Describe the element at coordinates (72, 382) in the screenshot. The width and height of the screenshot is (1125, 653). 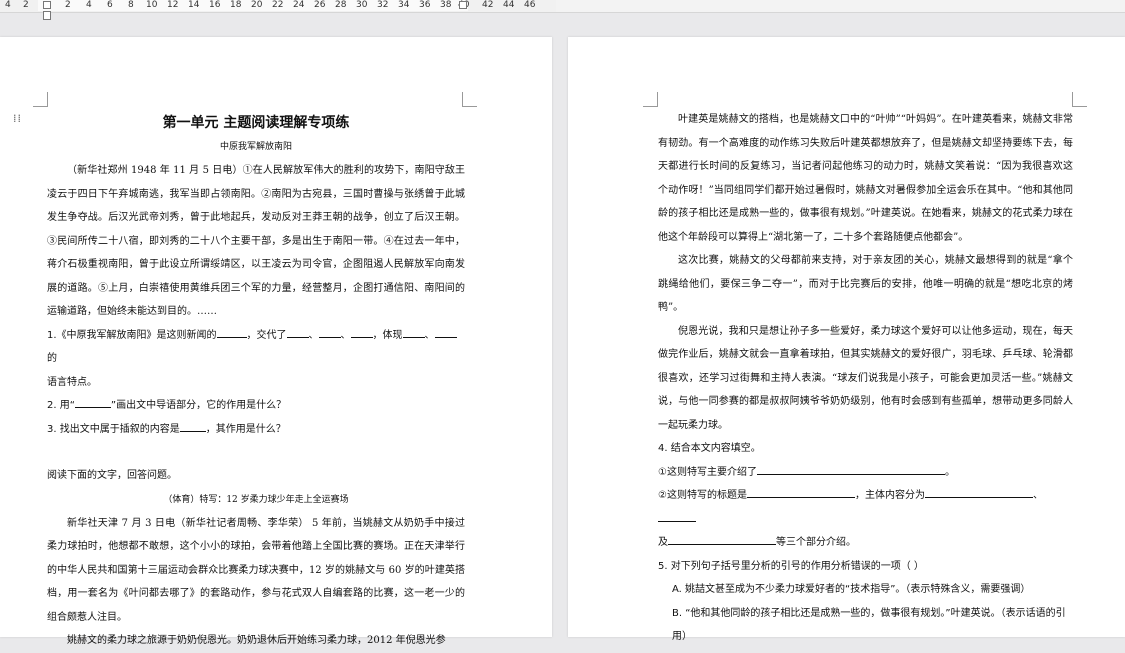
I see `question-1-cont: 语言特点。` at that location.